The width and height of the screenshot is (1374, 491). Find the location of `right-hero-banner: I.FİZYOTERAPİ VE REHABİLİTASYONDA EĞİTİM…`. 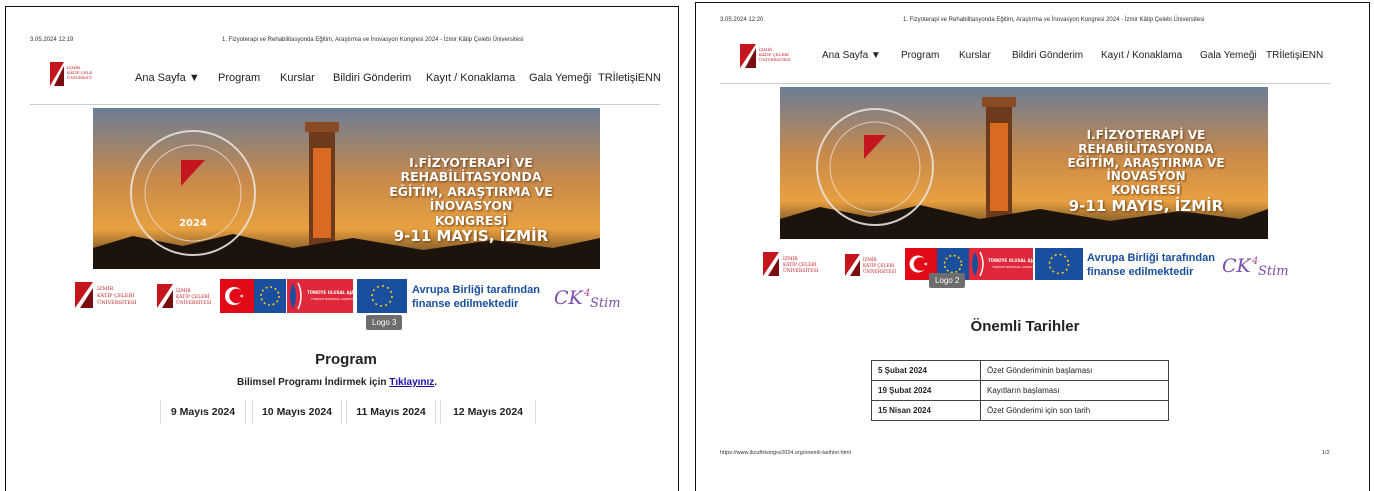

right-hero-banner: I.FİZYOTERAPİ VE REHABİLİTASYONDA EĞİTİM… is located at coordinates (1024, 163).